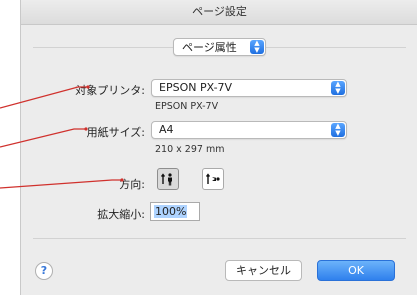 The height and width of the screenshot is (295, 417). Describe the element at coordinates (86, 129) in the screenshot. I see `callout-dot-paper` at that location.